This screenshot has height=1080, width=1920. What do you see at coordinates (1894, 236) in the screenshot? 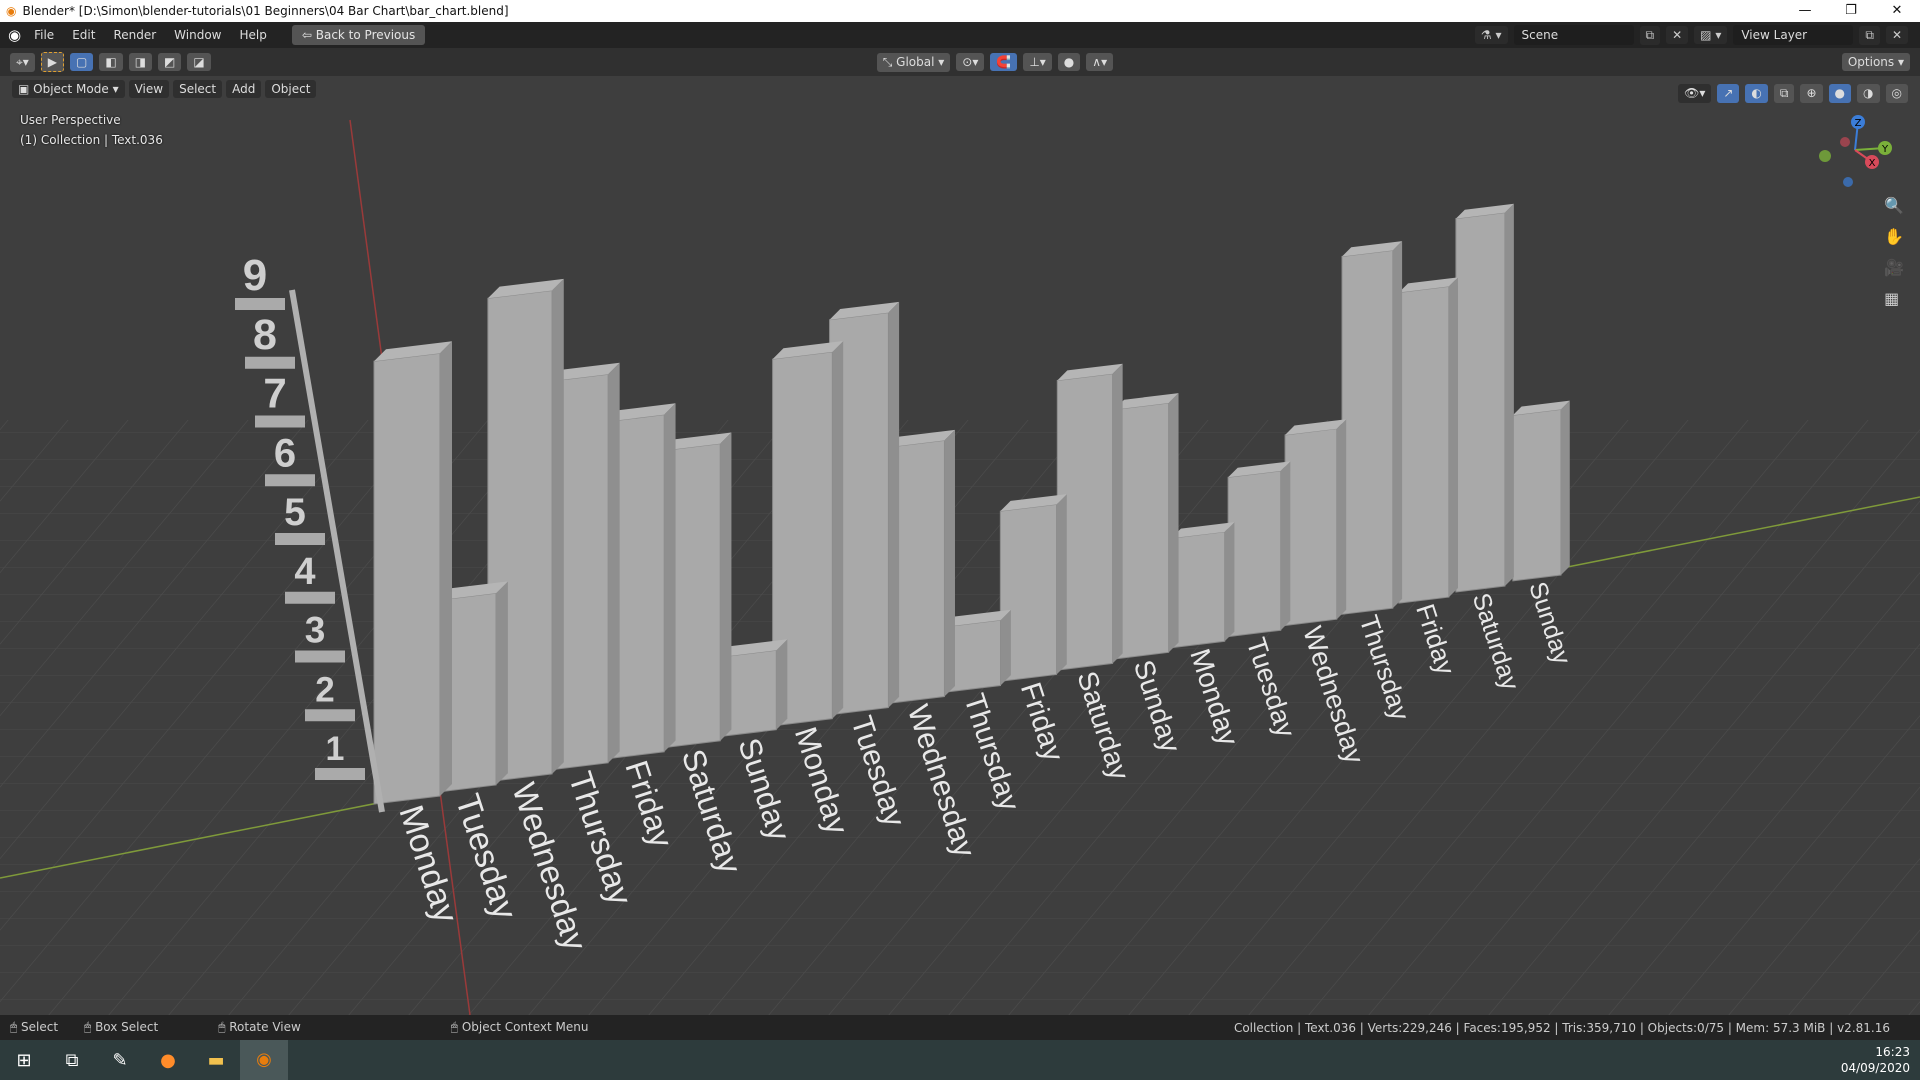
I see `pan-hand-icon: ✋` at bounding box center [1894, 236].